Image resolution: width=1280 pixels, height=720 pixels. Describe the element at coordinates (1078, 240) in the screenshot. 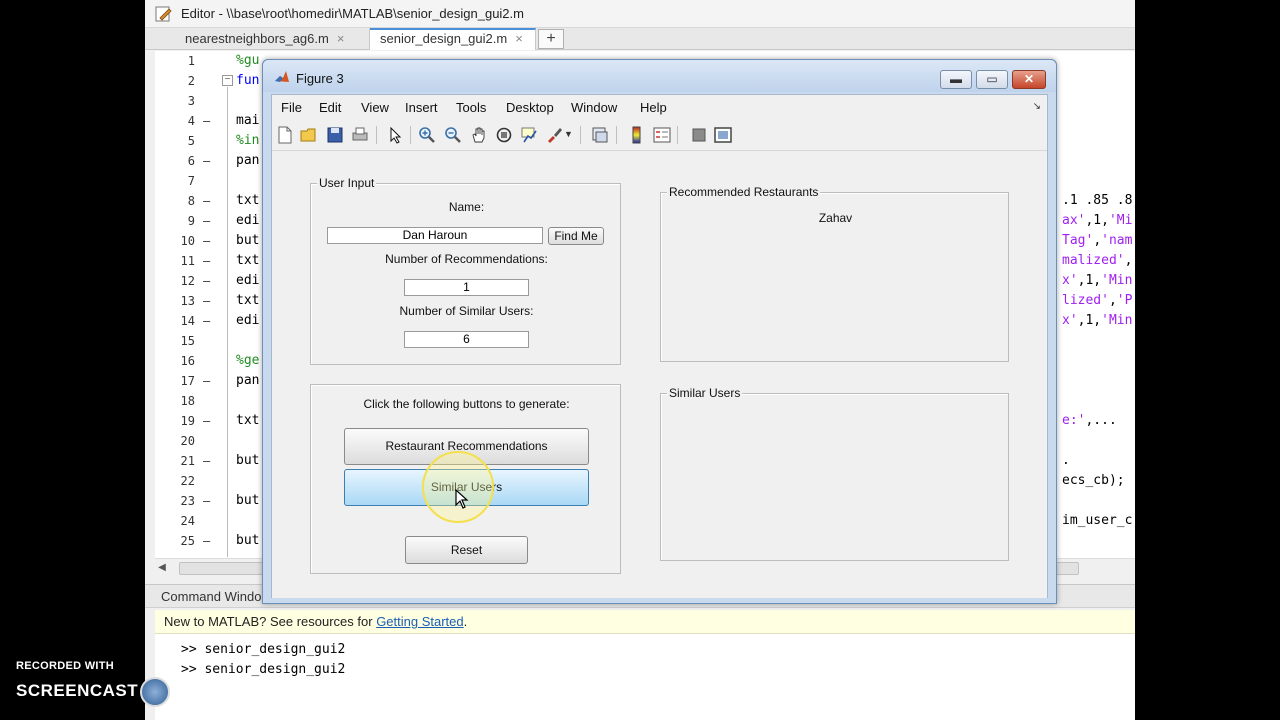

I see `code-token: Tag'` at that location.